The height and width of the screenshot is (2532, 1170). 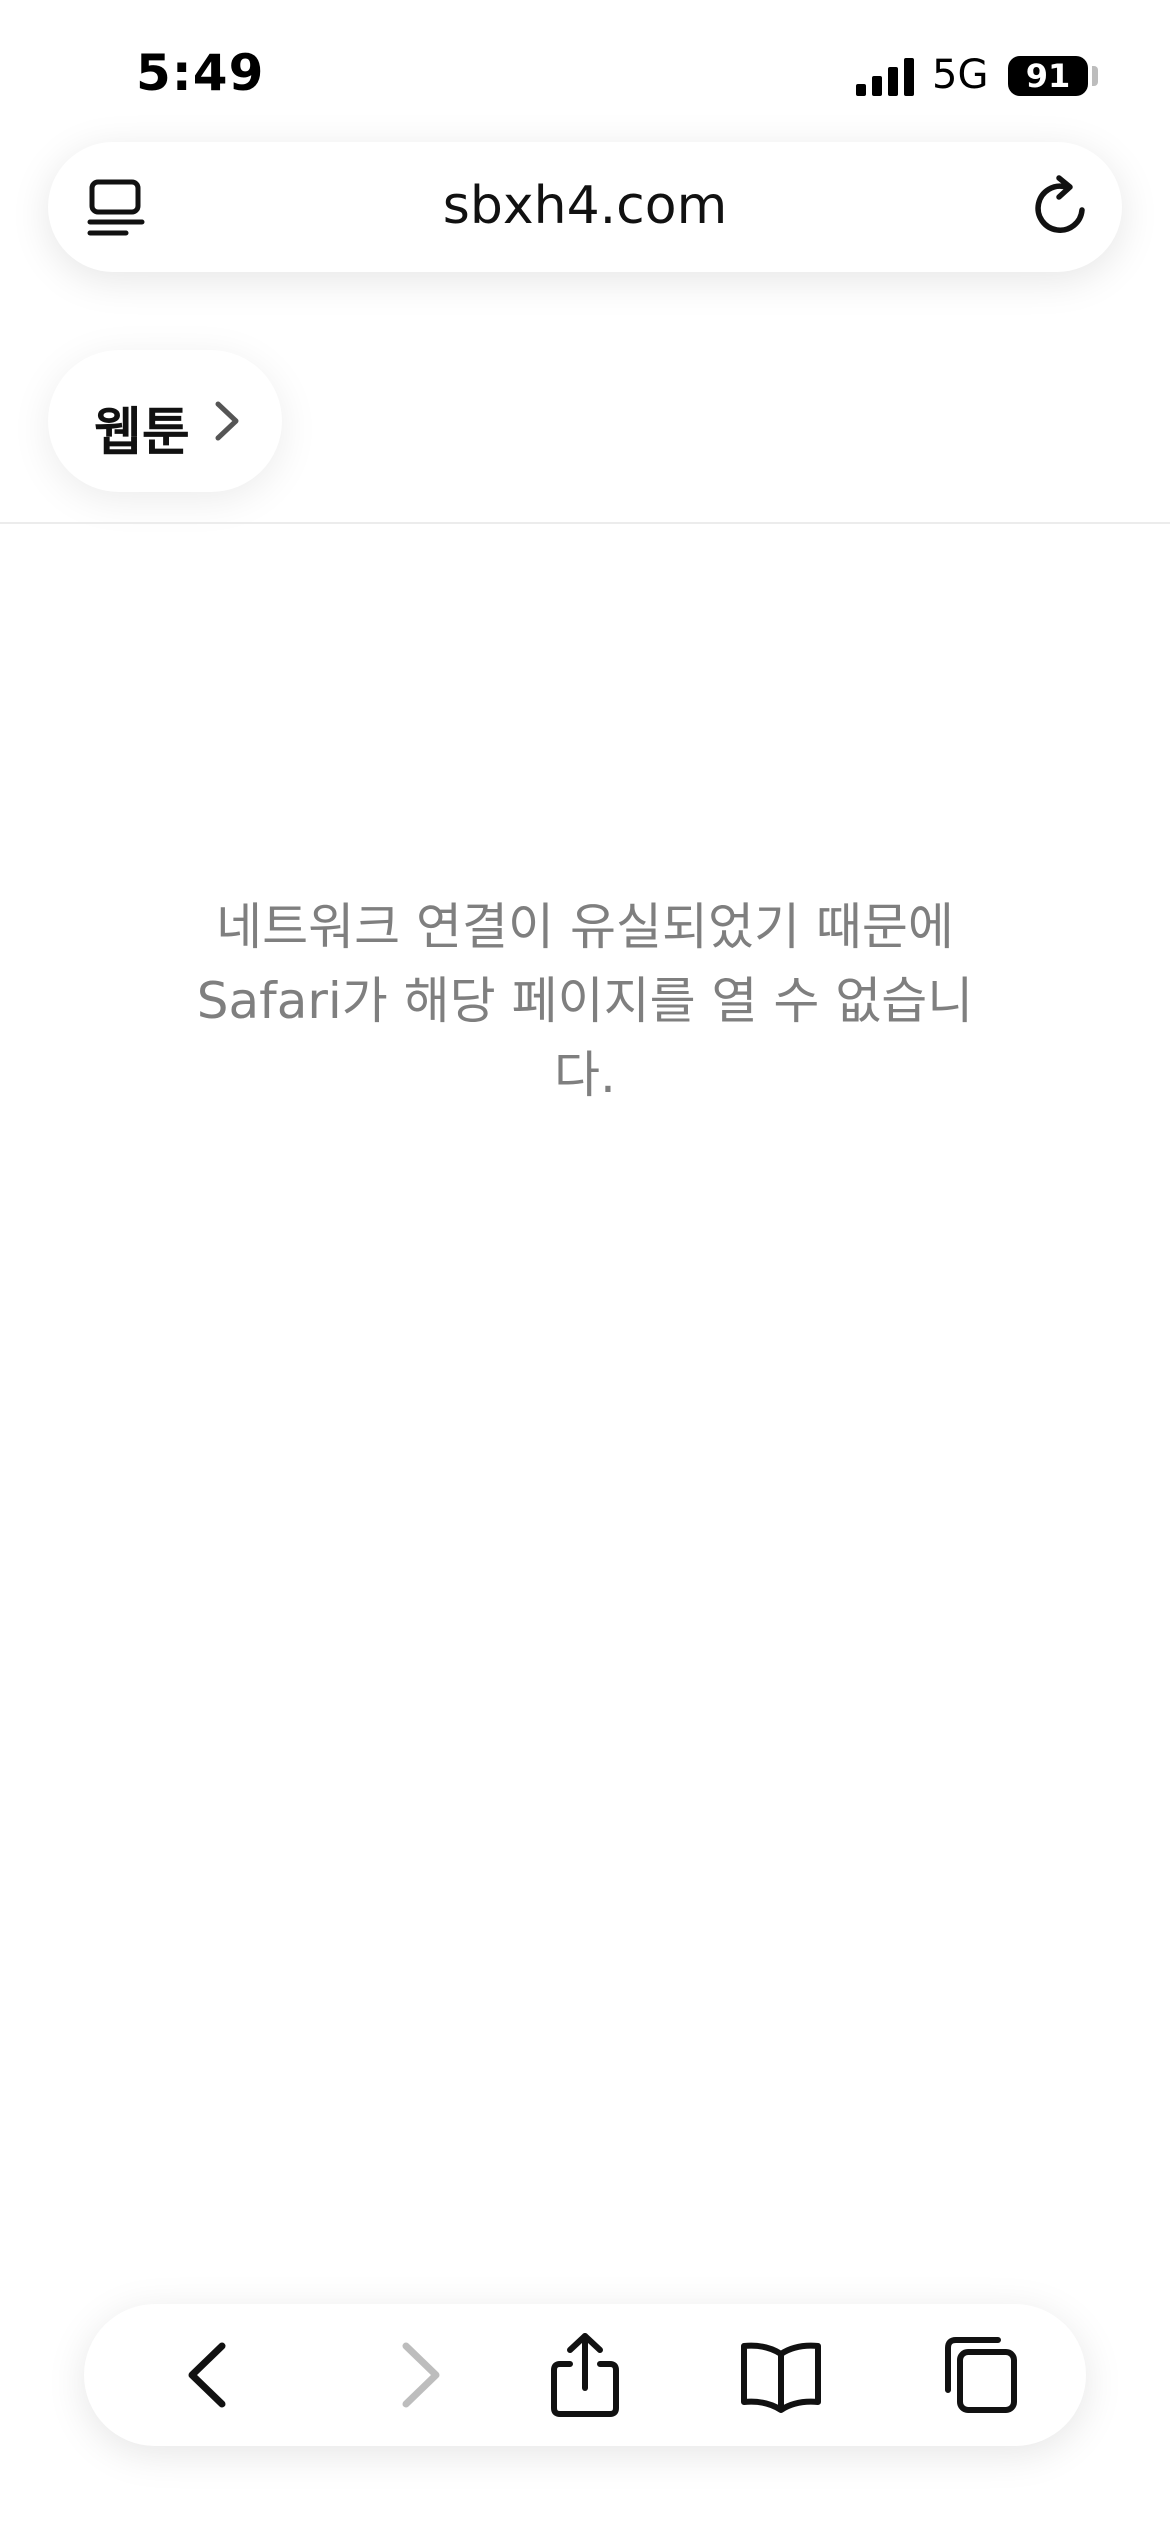 I want to click on forward-button, so click(x=417, y=2375).